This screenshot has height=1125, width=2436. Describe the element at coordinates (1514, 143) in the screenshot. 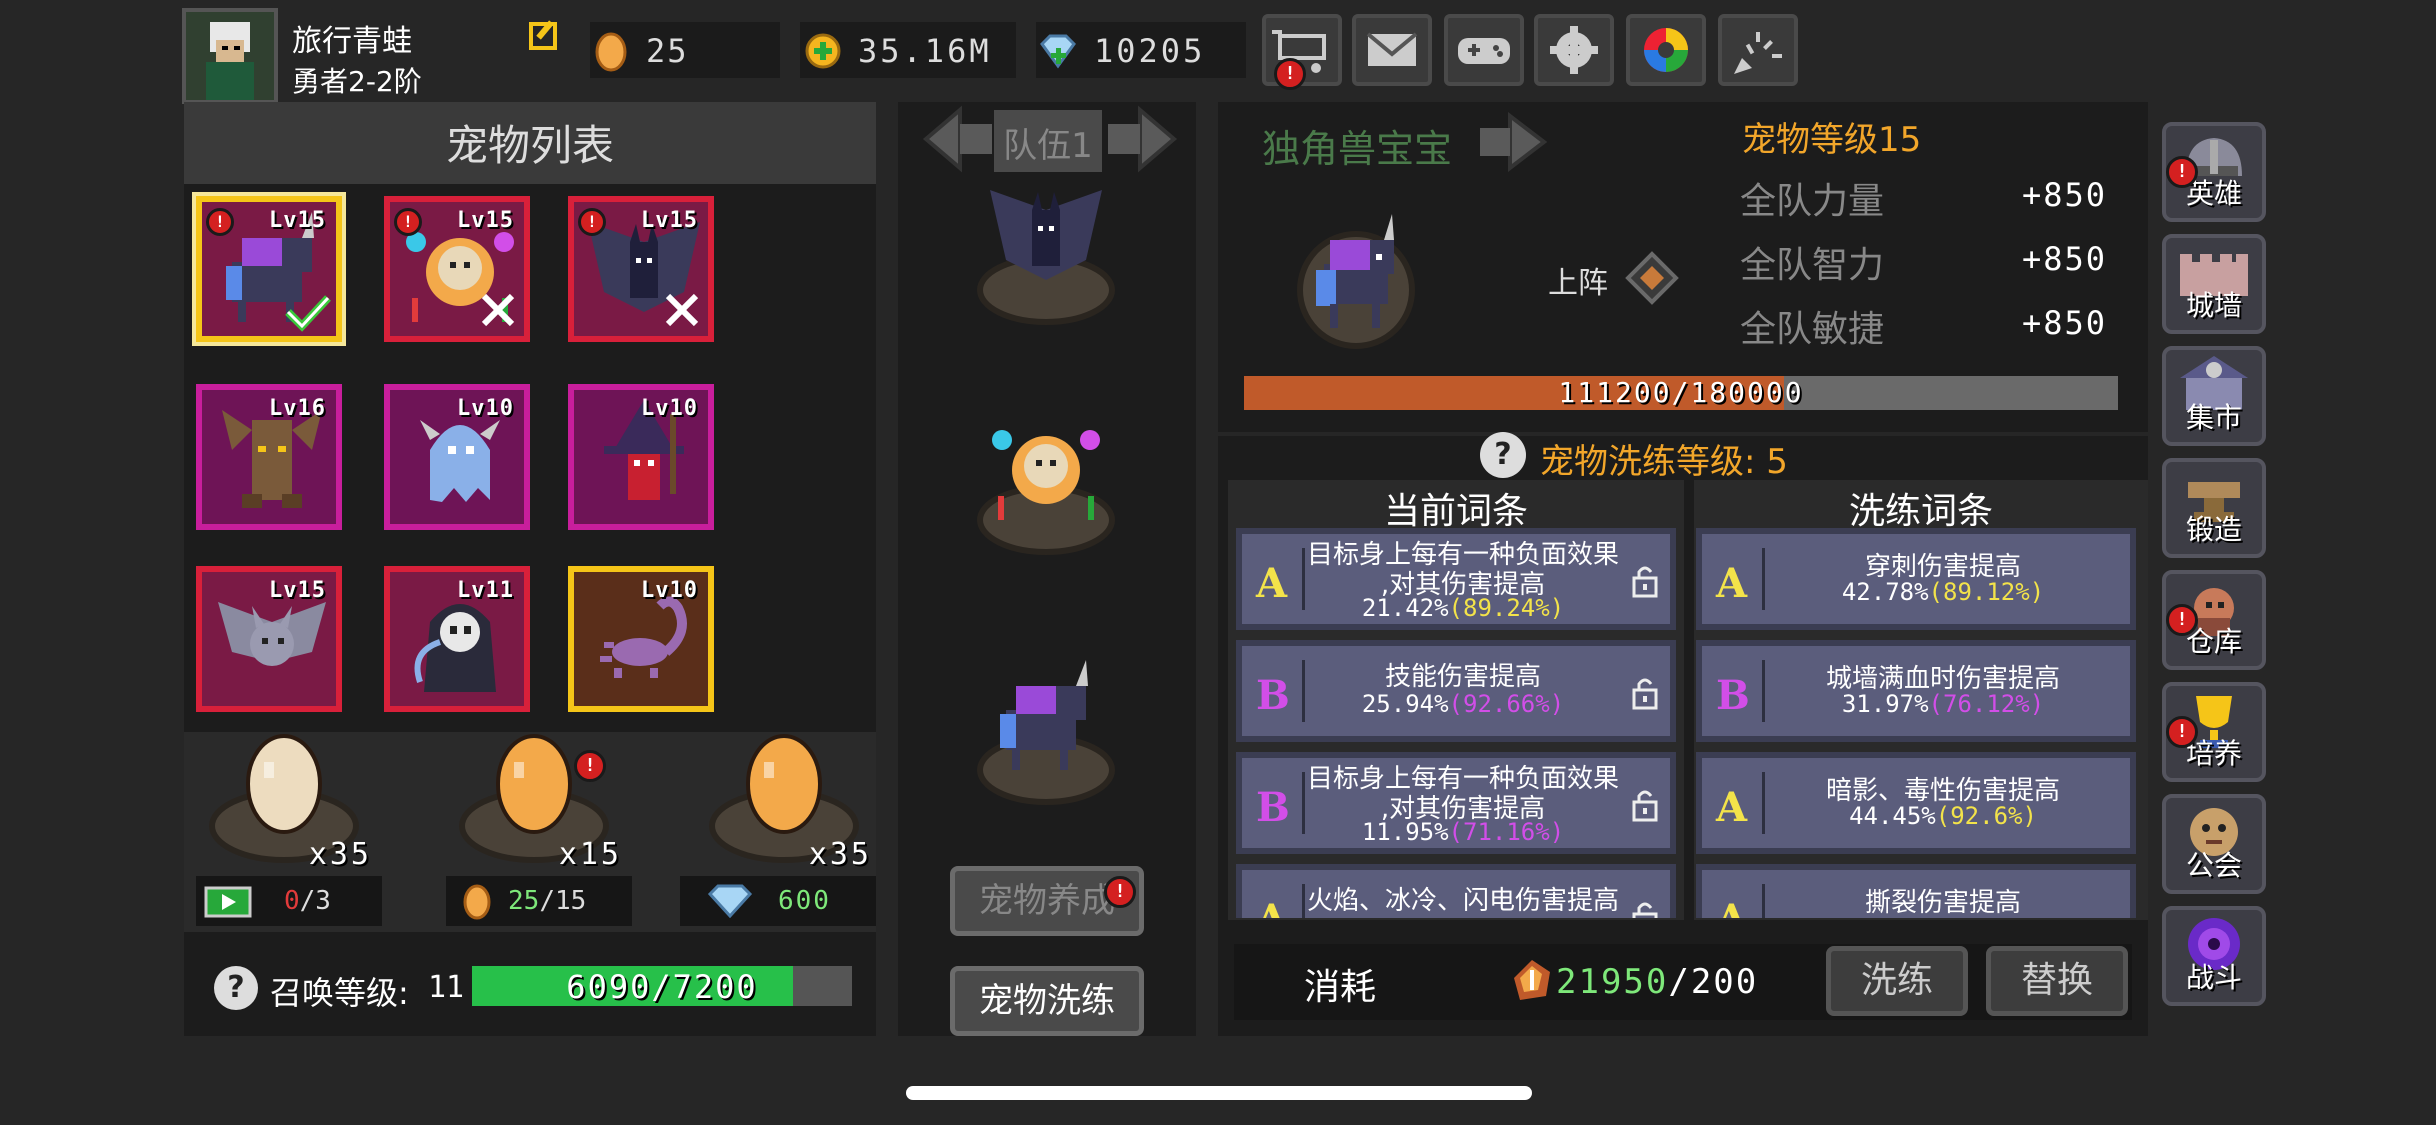

I see `pet-detail-next-arrow-icon` at that location.